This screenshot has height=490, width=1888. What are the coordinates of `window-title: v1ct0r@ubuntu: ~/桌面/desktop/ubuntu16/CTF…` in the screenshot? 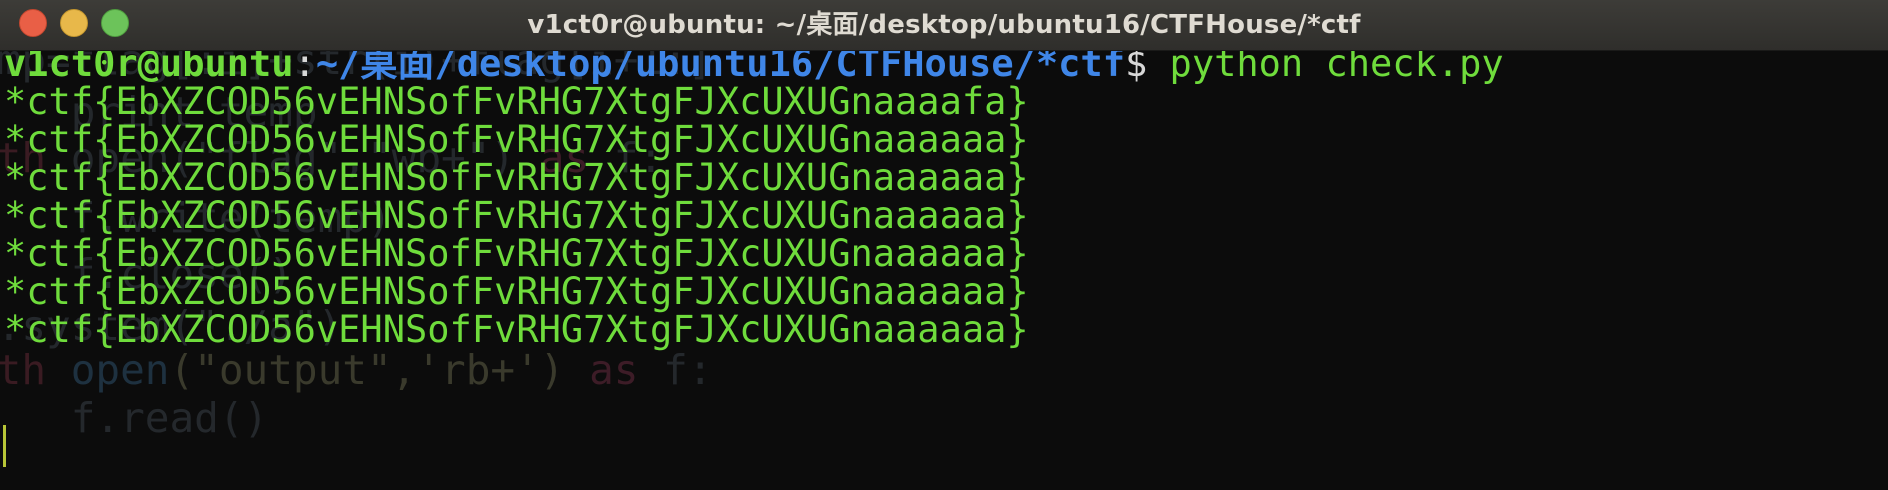 It's located at (944, 25).